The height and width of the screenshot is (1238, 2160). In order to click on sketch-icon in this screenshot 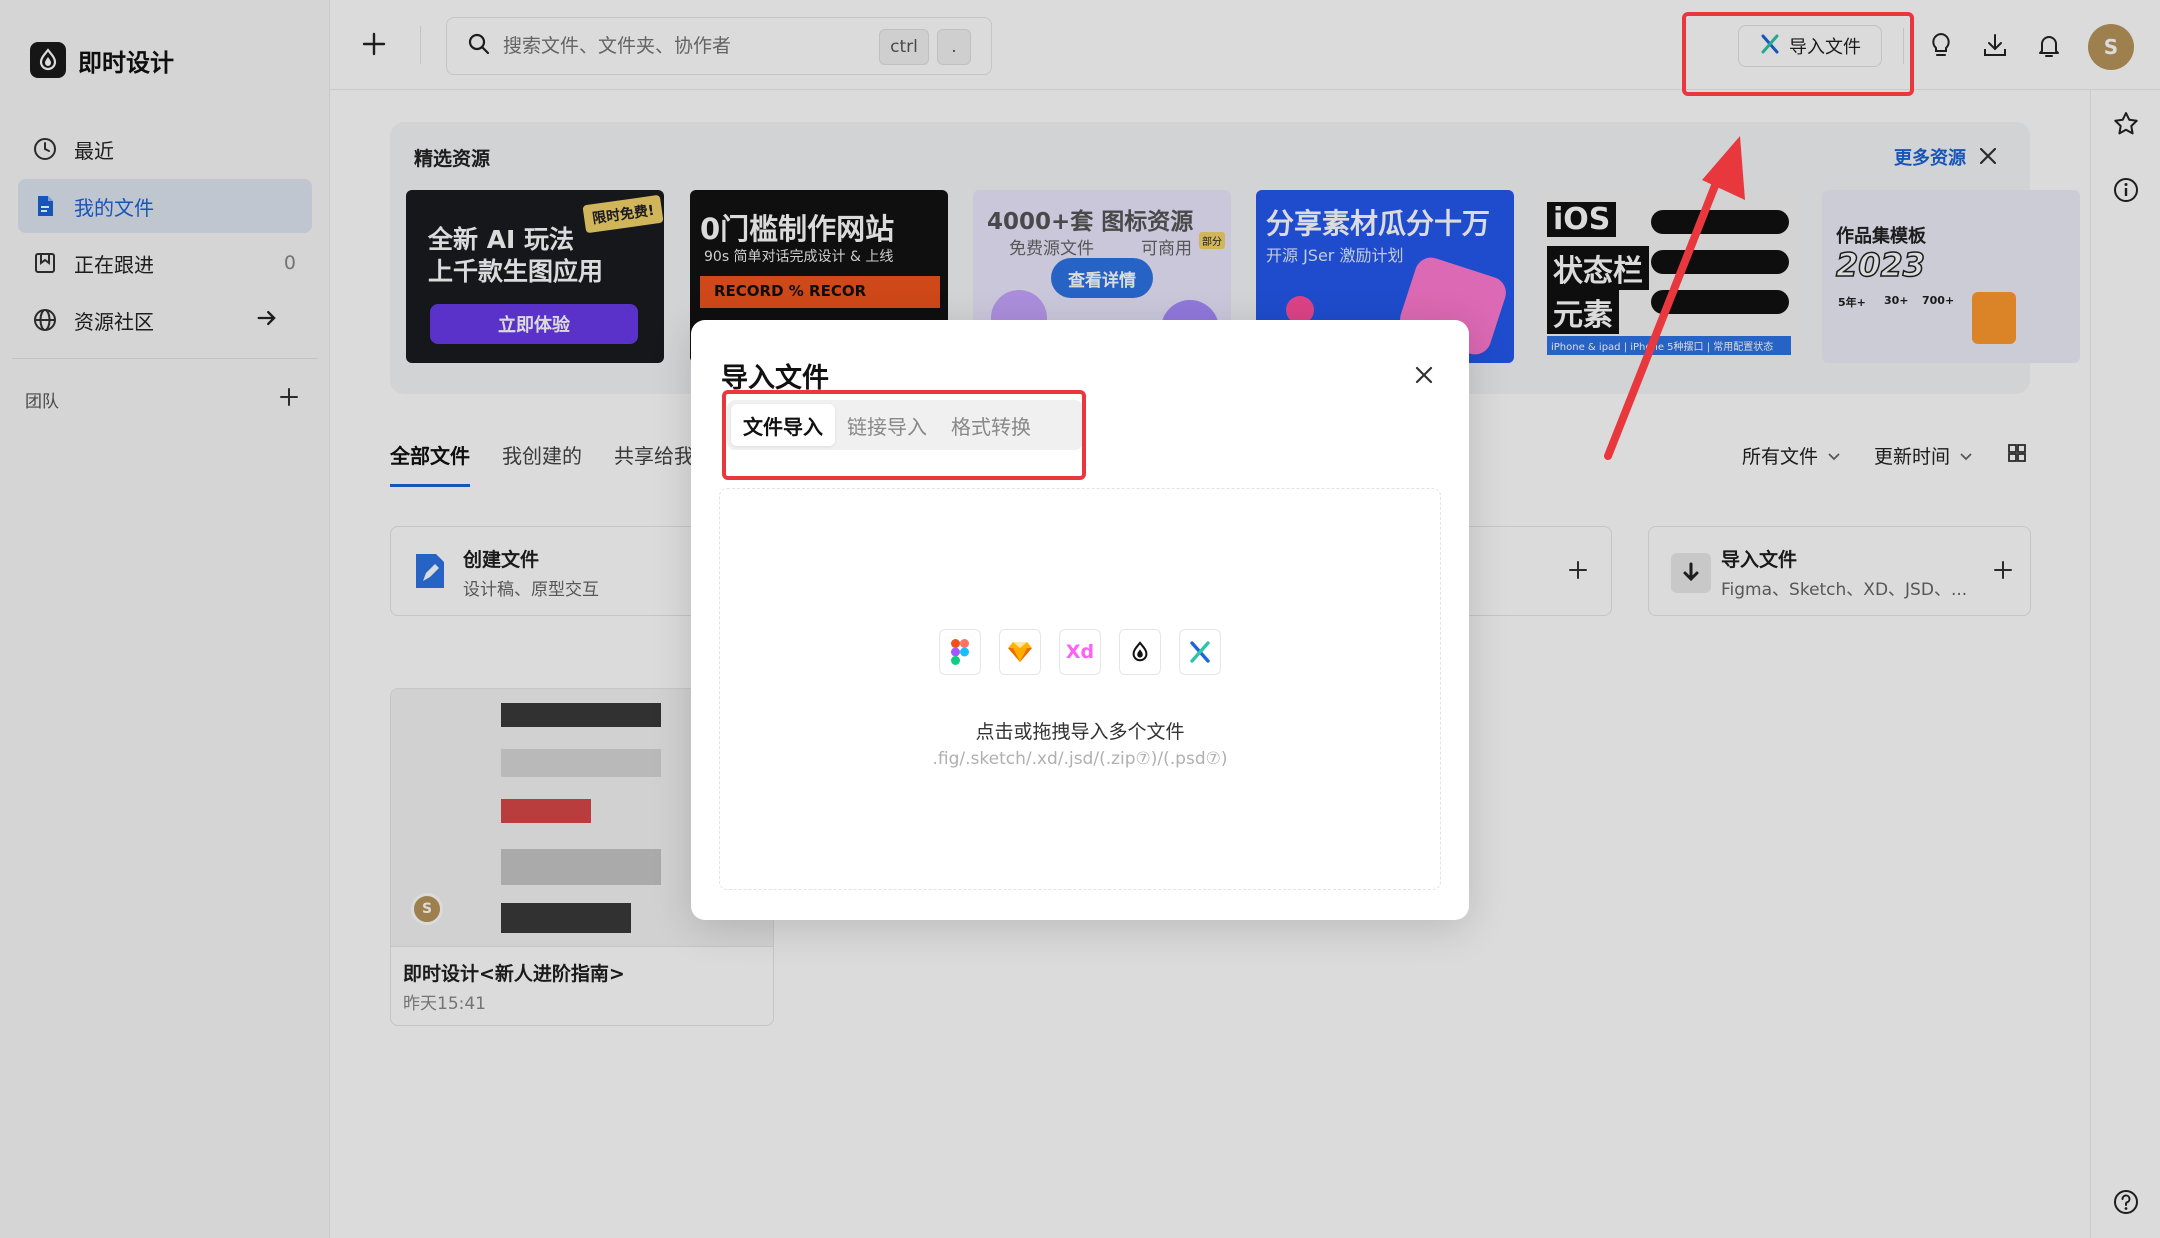, I will do `click(1020, 652)`.